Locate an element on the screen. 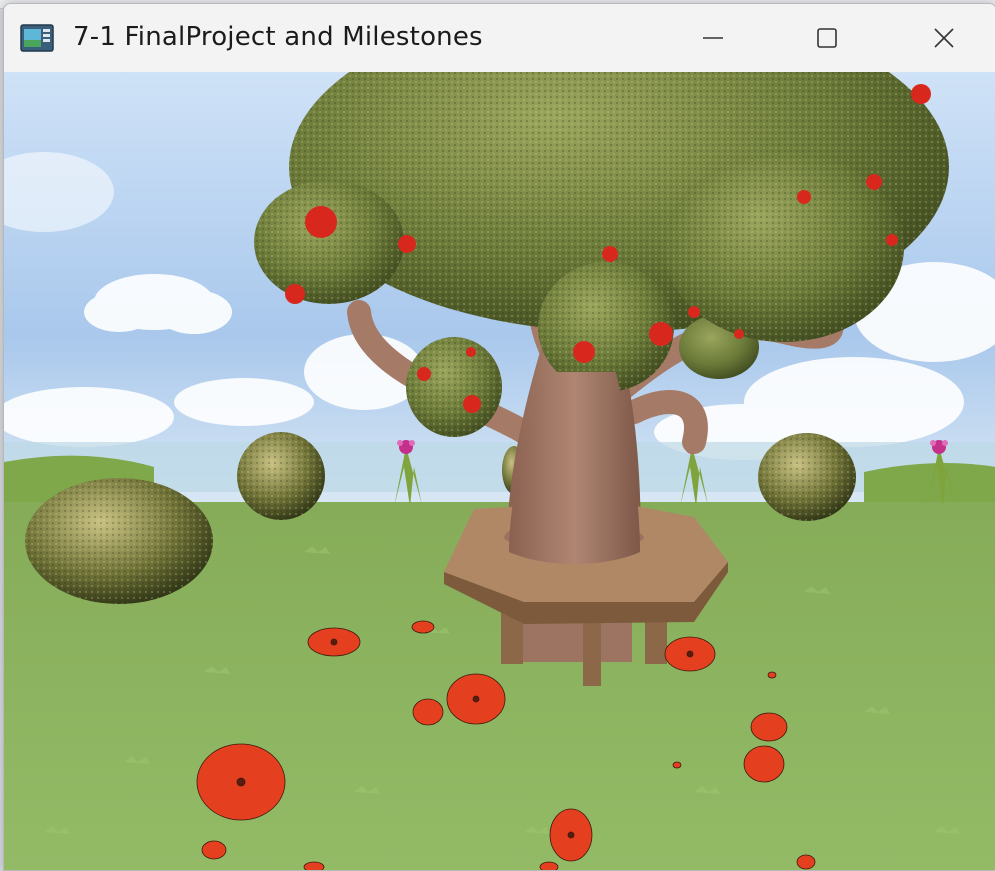 The height and width of the screenshot is (871, 995). minimize-icon is located at coordinates (713, 38).